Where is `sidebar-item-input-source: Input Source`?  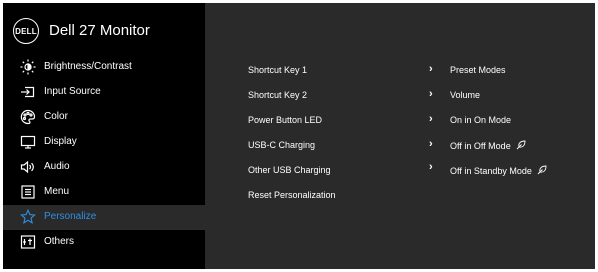 sidebar-item-input-source: Input Source is located at coordinates (104, 92).